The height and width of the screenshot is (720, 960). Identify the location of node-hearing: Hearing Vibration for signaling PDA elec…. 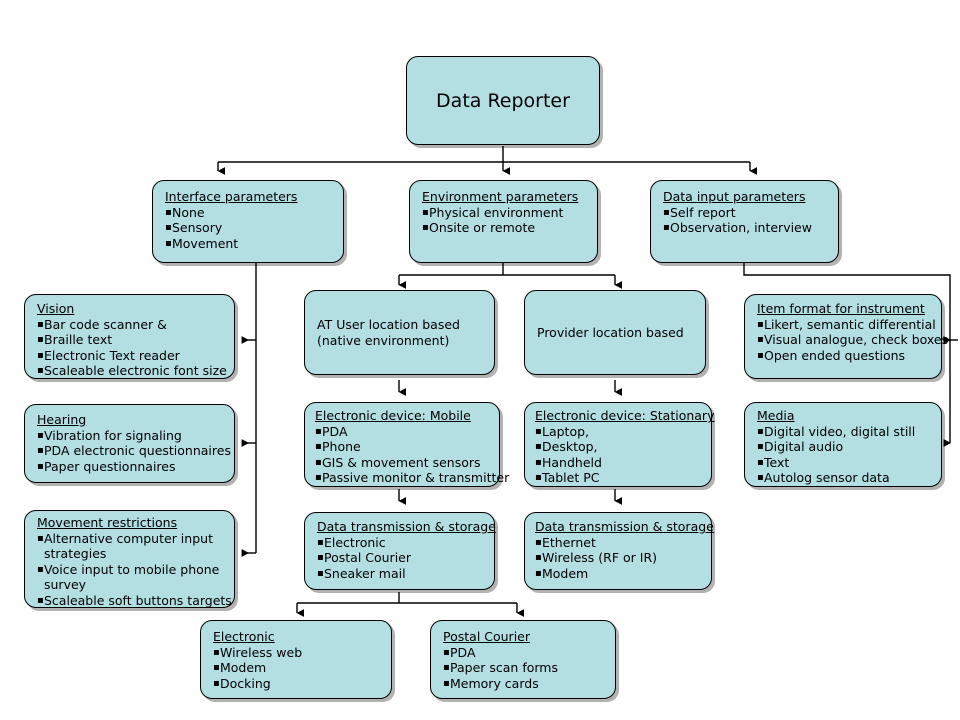
(129, 443).